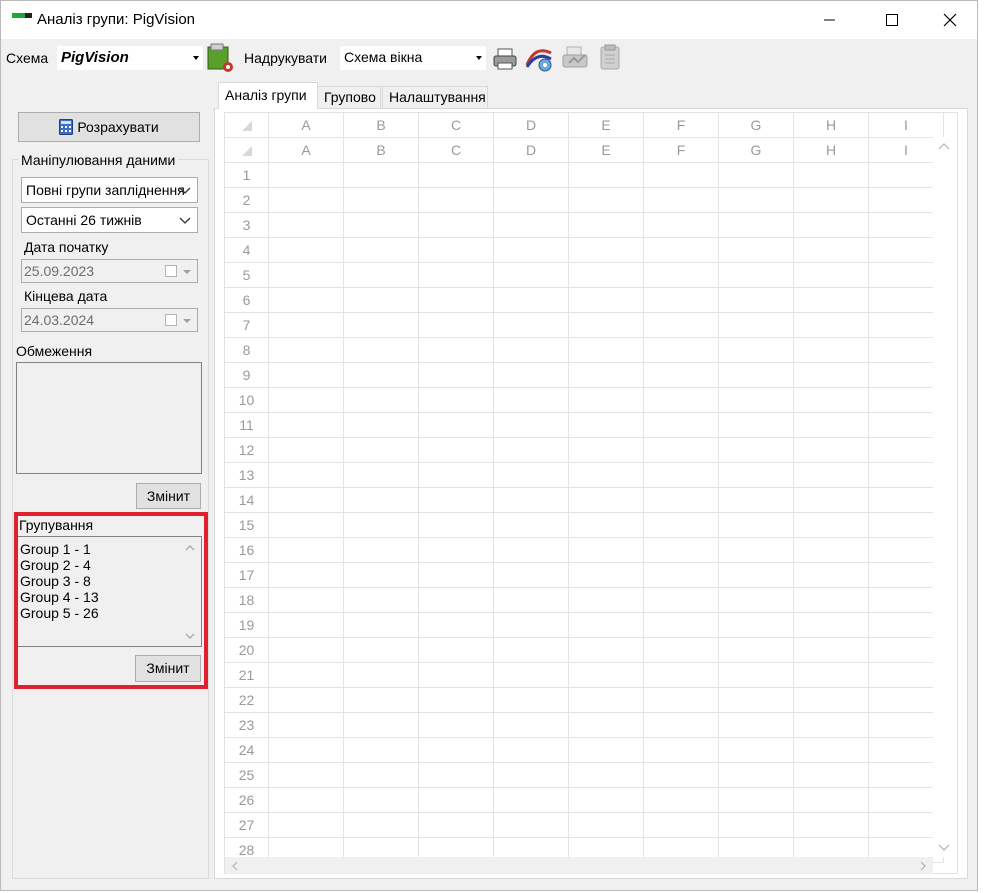  I want to click on column-header: I, so click(906, 125).